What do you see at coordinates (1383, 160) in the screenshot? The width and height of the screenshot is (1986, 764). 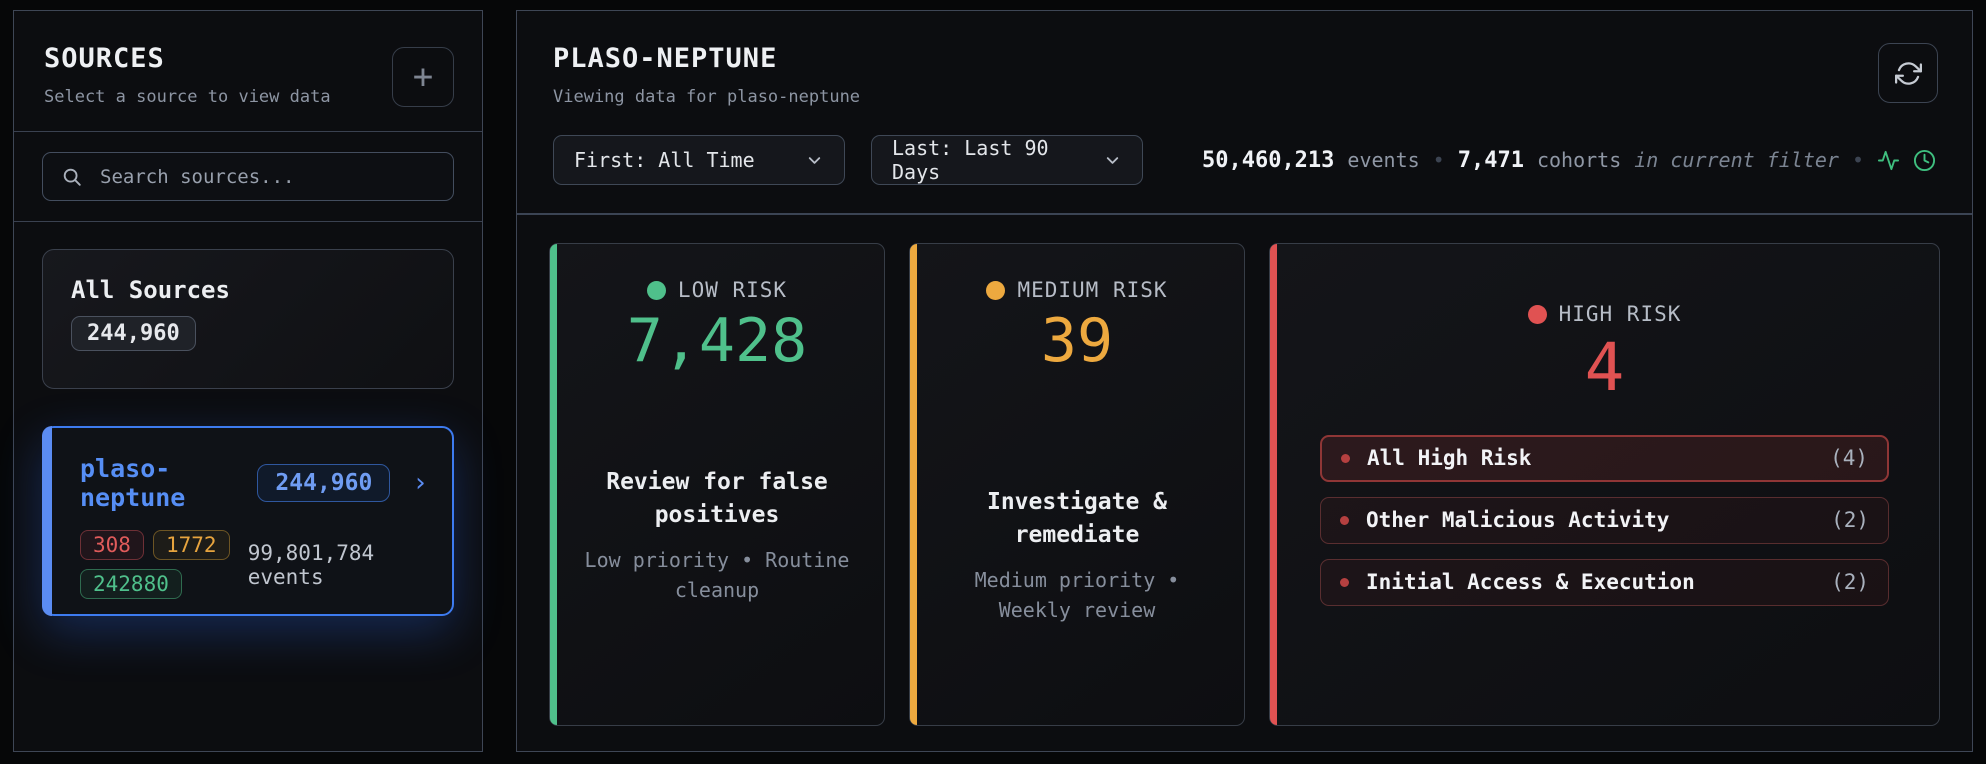 I see `events-label: events` at bounding box center [1383, 160].